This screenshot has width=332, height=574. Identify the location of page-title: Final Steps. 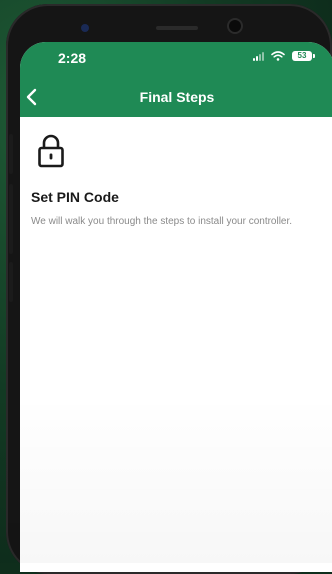
(177, 97).